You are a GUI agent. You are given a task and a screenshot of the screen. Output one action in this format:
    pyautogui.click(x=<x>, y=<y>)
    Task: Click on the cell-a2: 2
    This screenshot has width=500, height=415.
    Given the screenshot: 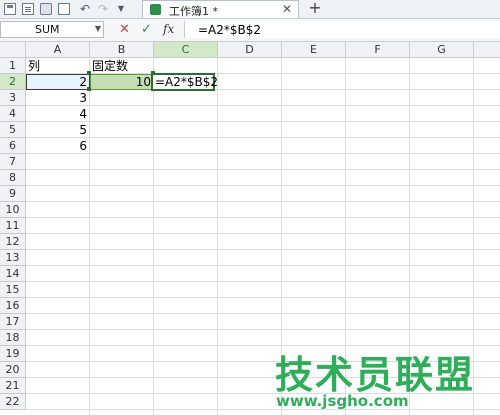 What is the action you would take?
    pyautogui.click(x=58, y=82)
    